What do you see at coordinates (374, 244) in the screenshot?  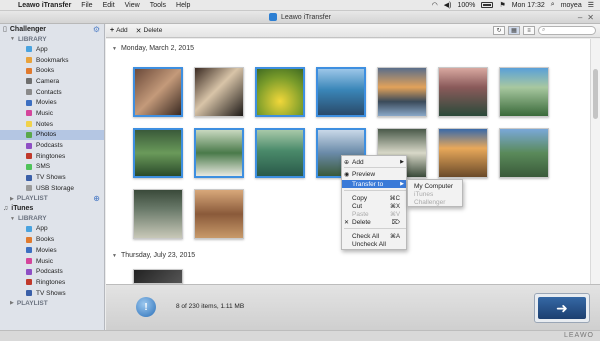 I see `ctx-uncheck-all: Uncheck All` at bounding box center [374, 244].